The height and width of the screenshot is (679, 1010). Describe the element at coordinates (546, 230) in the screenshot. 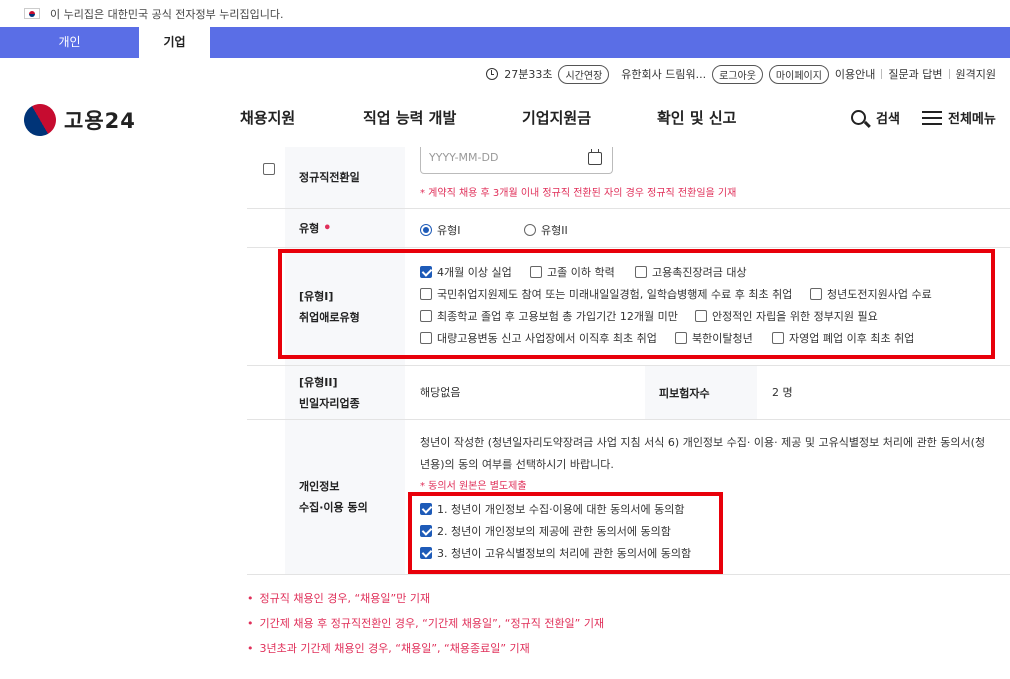

I see `type2-radio: 유형II` at that location.